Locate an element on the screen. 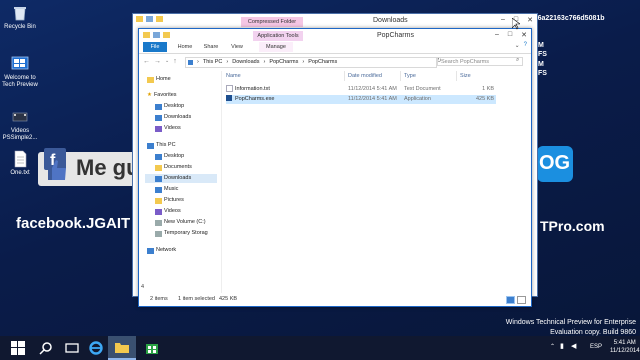 The image size is (640, 360). tab-file: File is located at coordinates (155, 47).